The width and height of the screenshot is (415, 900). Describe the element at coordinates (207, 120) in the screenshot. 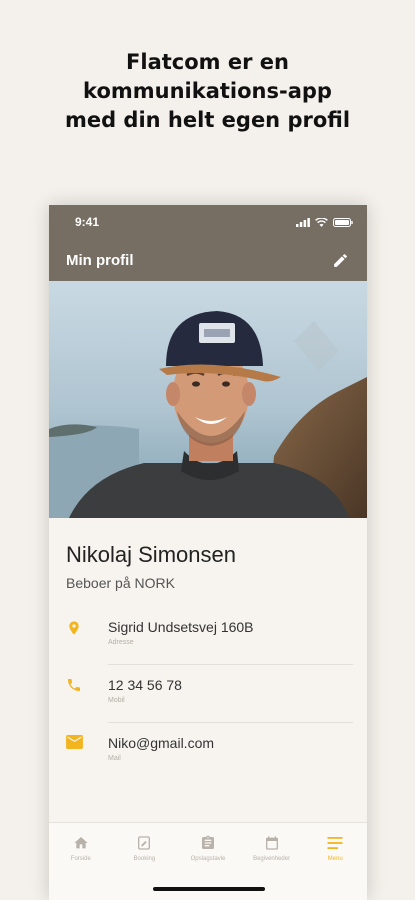

I see `headline-line-3: med din helt egen profil` at that location.